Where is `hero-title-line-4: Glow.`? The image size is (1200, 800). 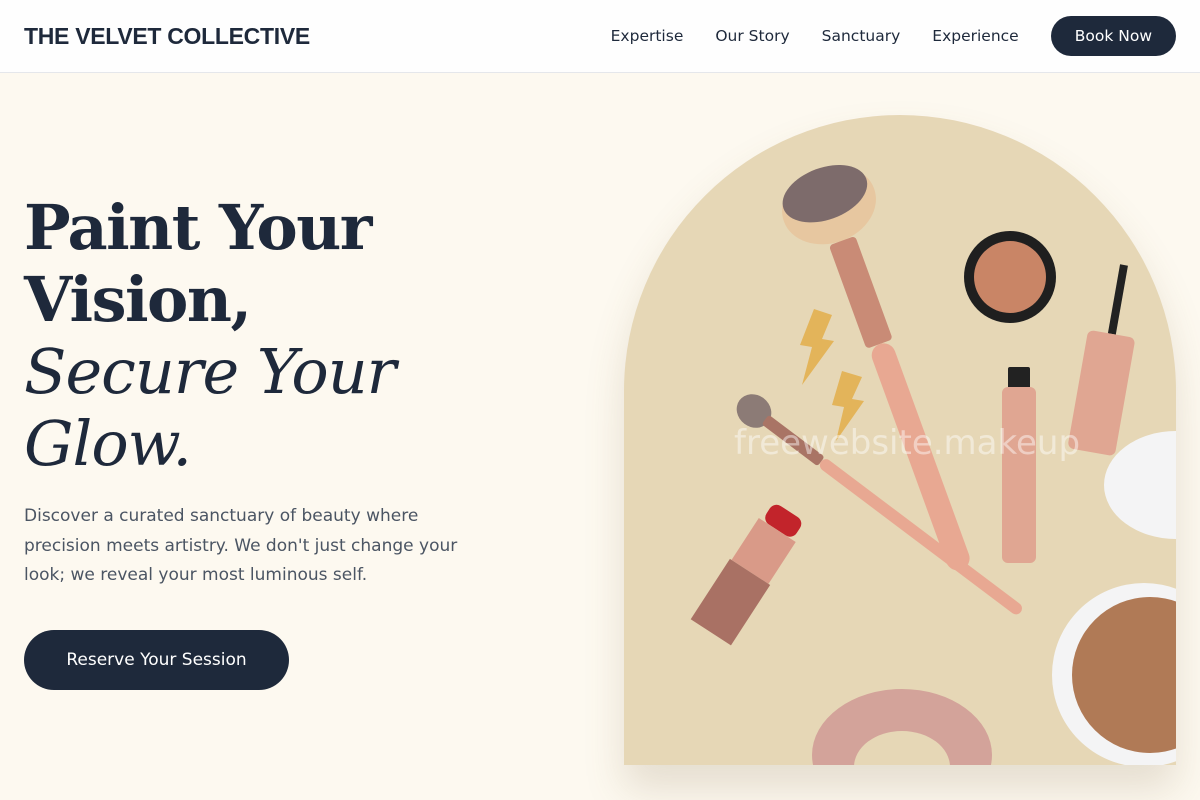
hero-title-line-4: Glow. is located at coordinates (108, 443).